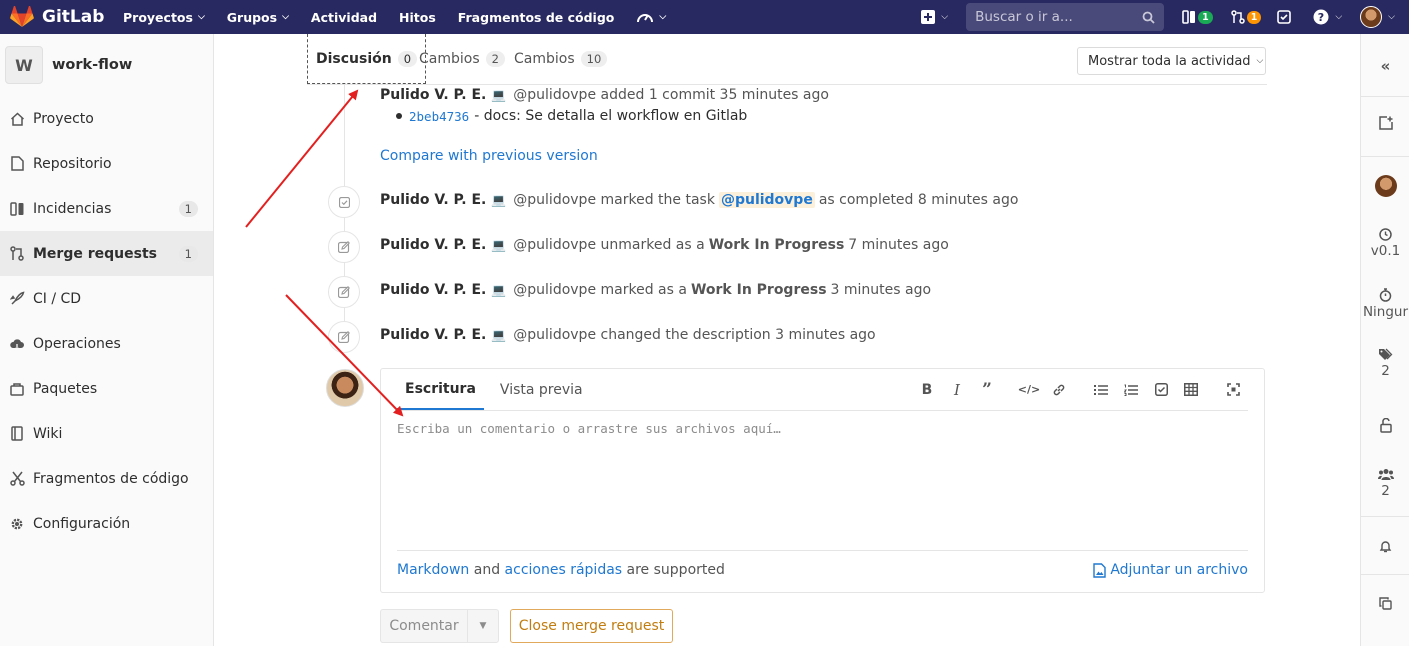 The height and width of the screenshot is (646, 1409). Describe the element at coordinates (344, 202) in the screenshot. I see `task-done-icon` at that location.